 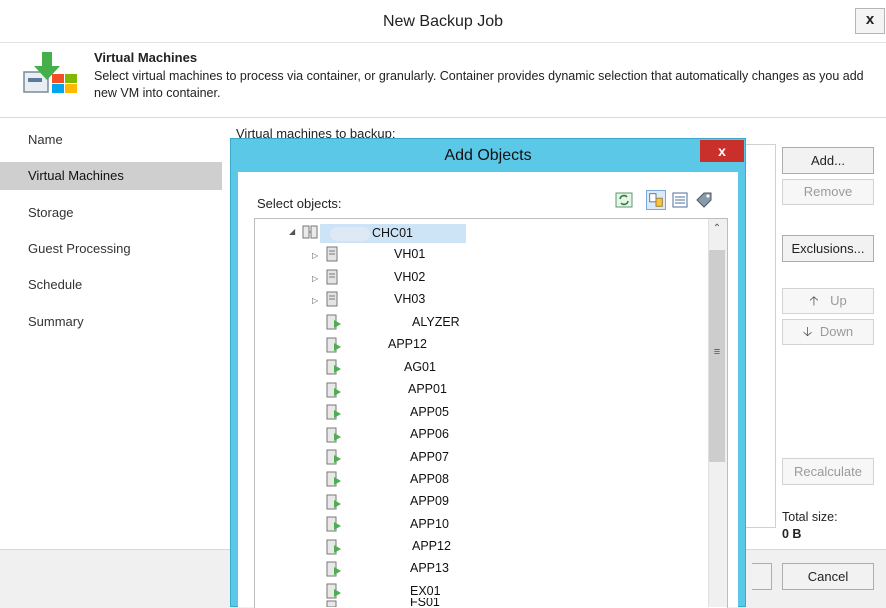 What do you see at coordinates (409, 277) in the screenshot?
I see `tree-host-label: VH02` at bounding box center [409, 277].